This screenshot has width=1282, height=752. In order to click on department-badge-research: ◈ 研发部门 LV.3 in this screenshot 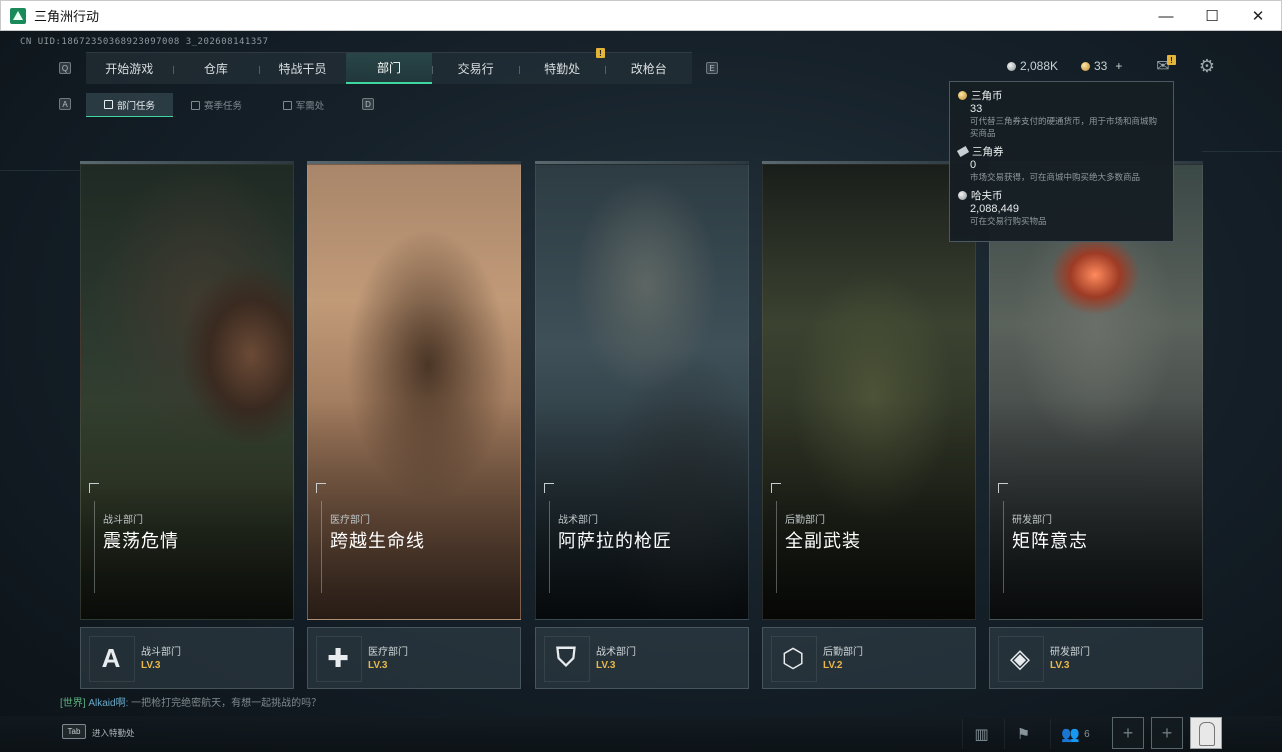, I will do `click(1096, 658)`.